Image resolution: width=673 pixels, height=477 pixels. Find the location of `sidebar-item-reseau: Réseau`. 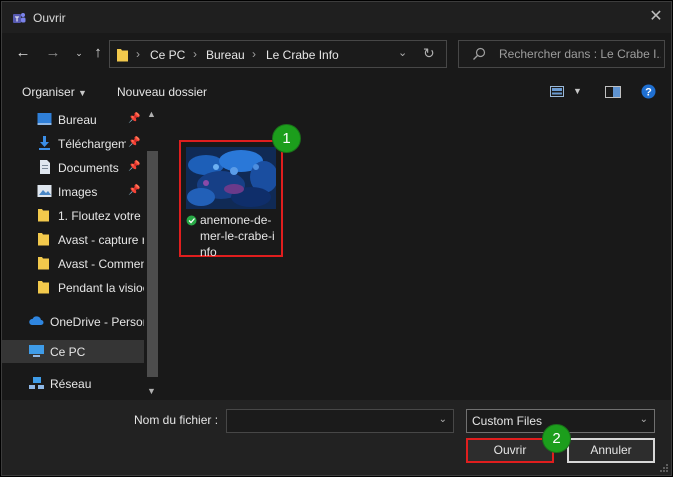

sidebar-item-reseau: Réseau is located at coordinates (73, 383).